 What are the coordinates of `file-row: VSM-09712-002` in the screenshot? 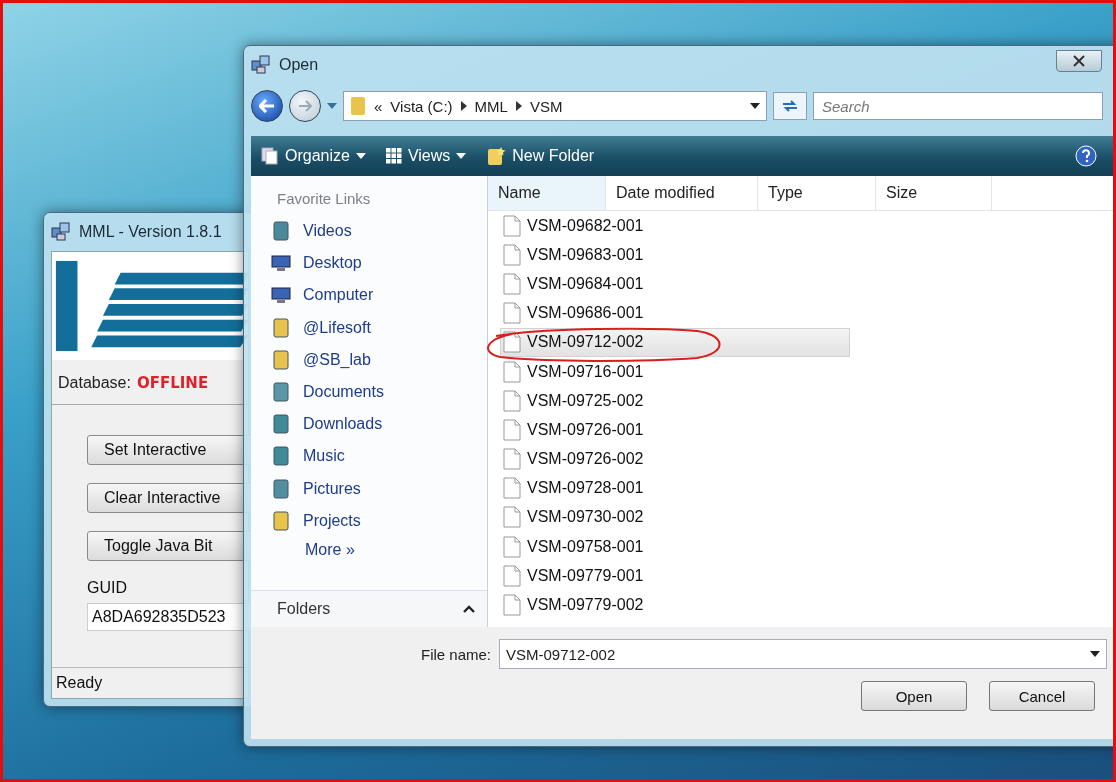 It's located at (675, 342).